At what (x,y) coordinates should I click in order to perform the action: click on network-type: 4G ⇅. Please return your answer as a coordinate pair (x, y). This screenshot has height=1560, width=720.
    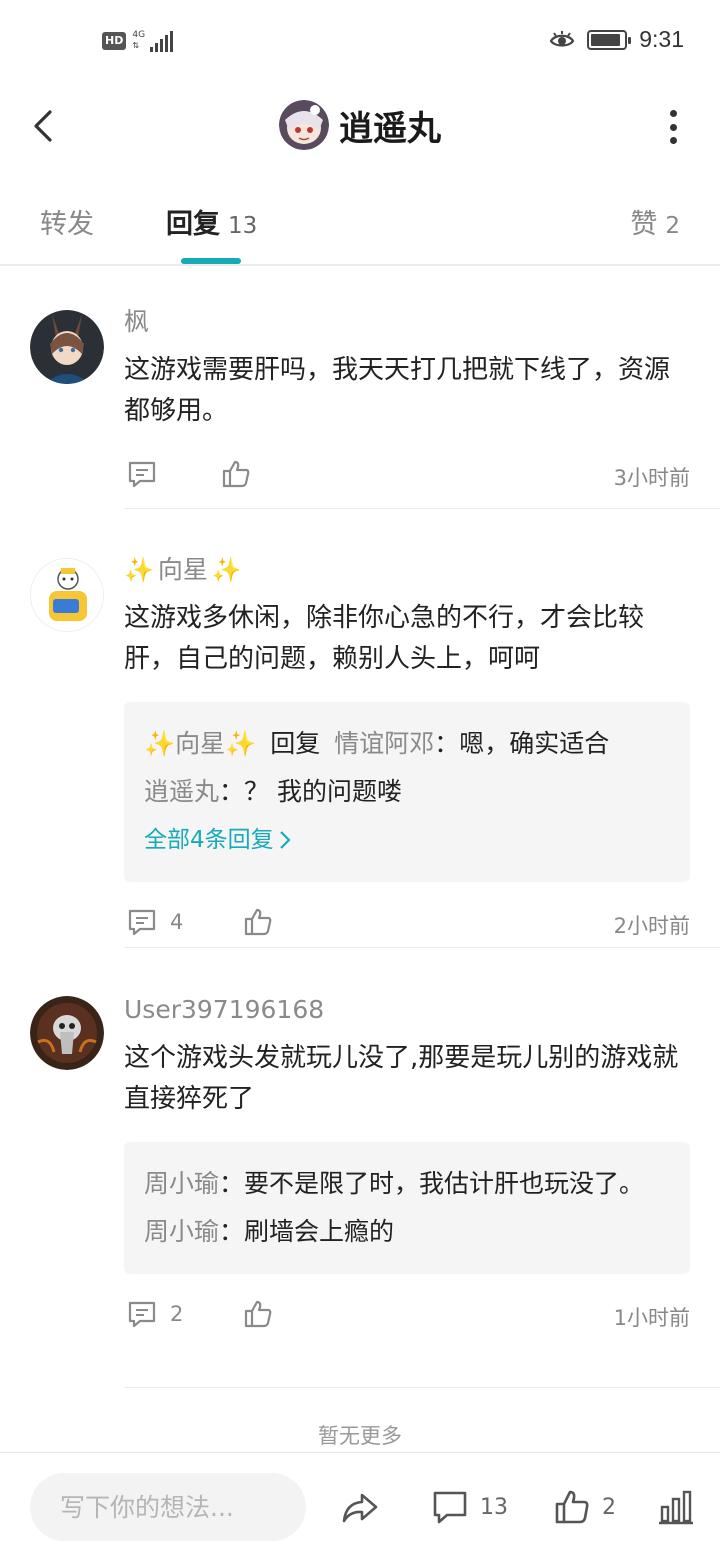
    Looking at the image, I should click on (139, 41).